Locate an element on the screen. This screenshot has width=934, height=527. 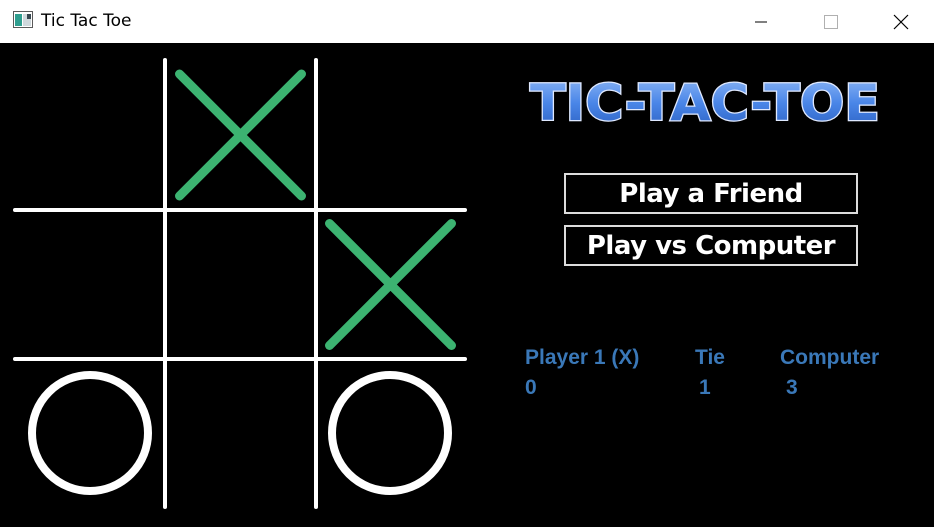
minimize-icon is located at coordinates (761, 21).